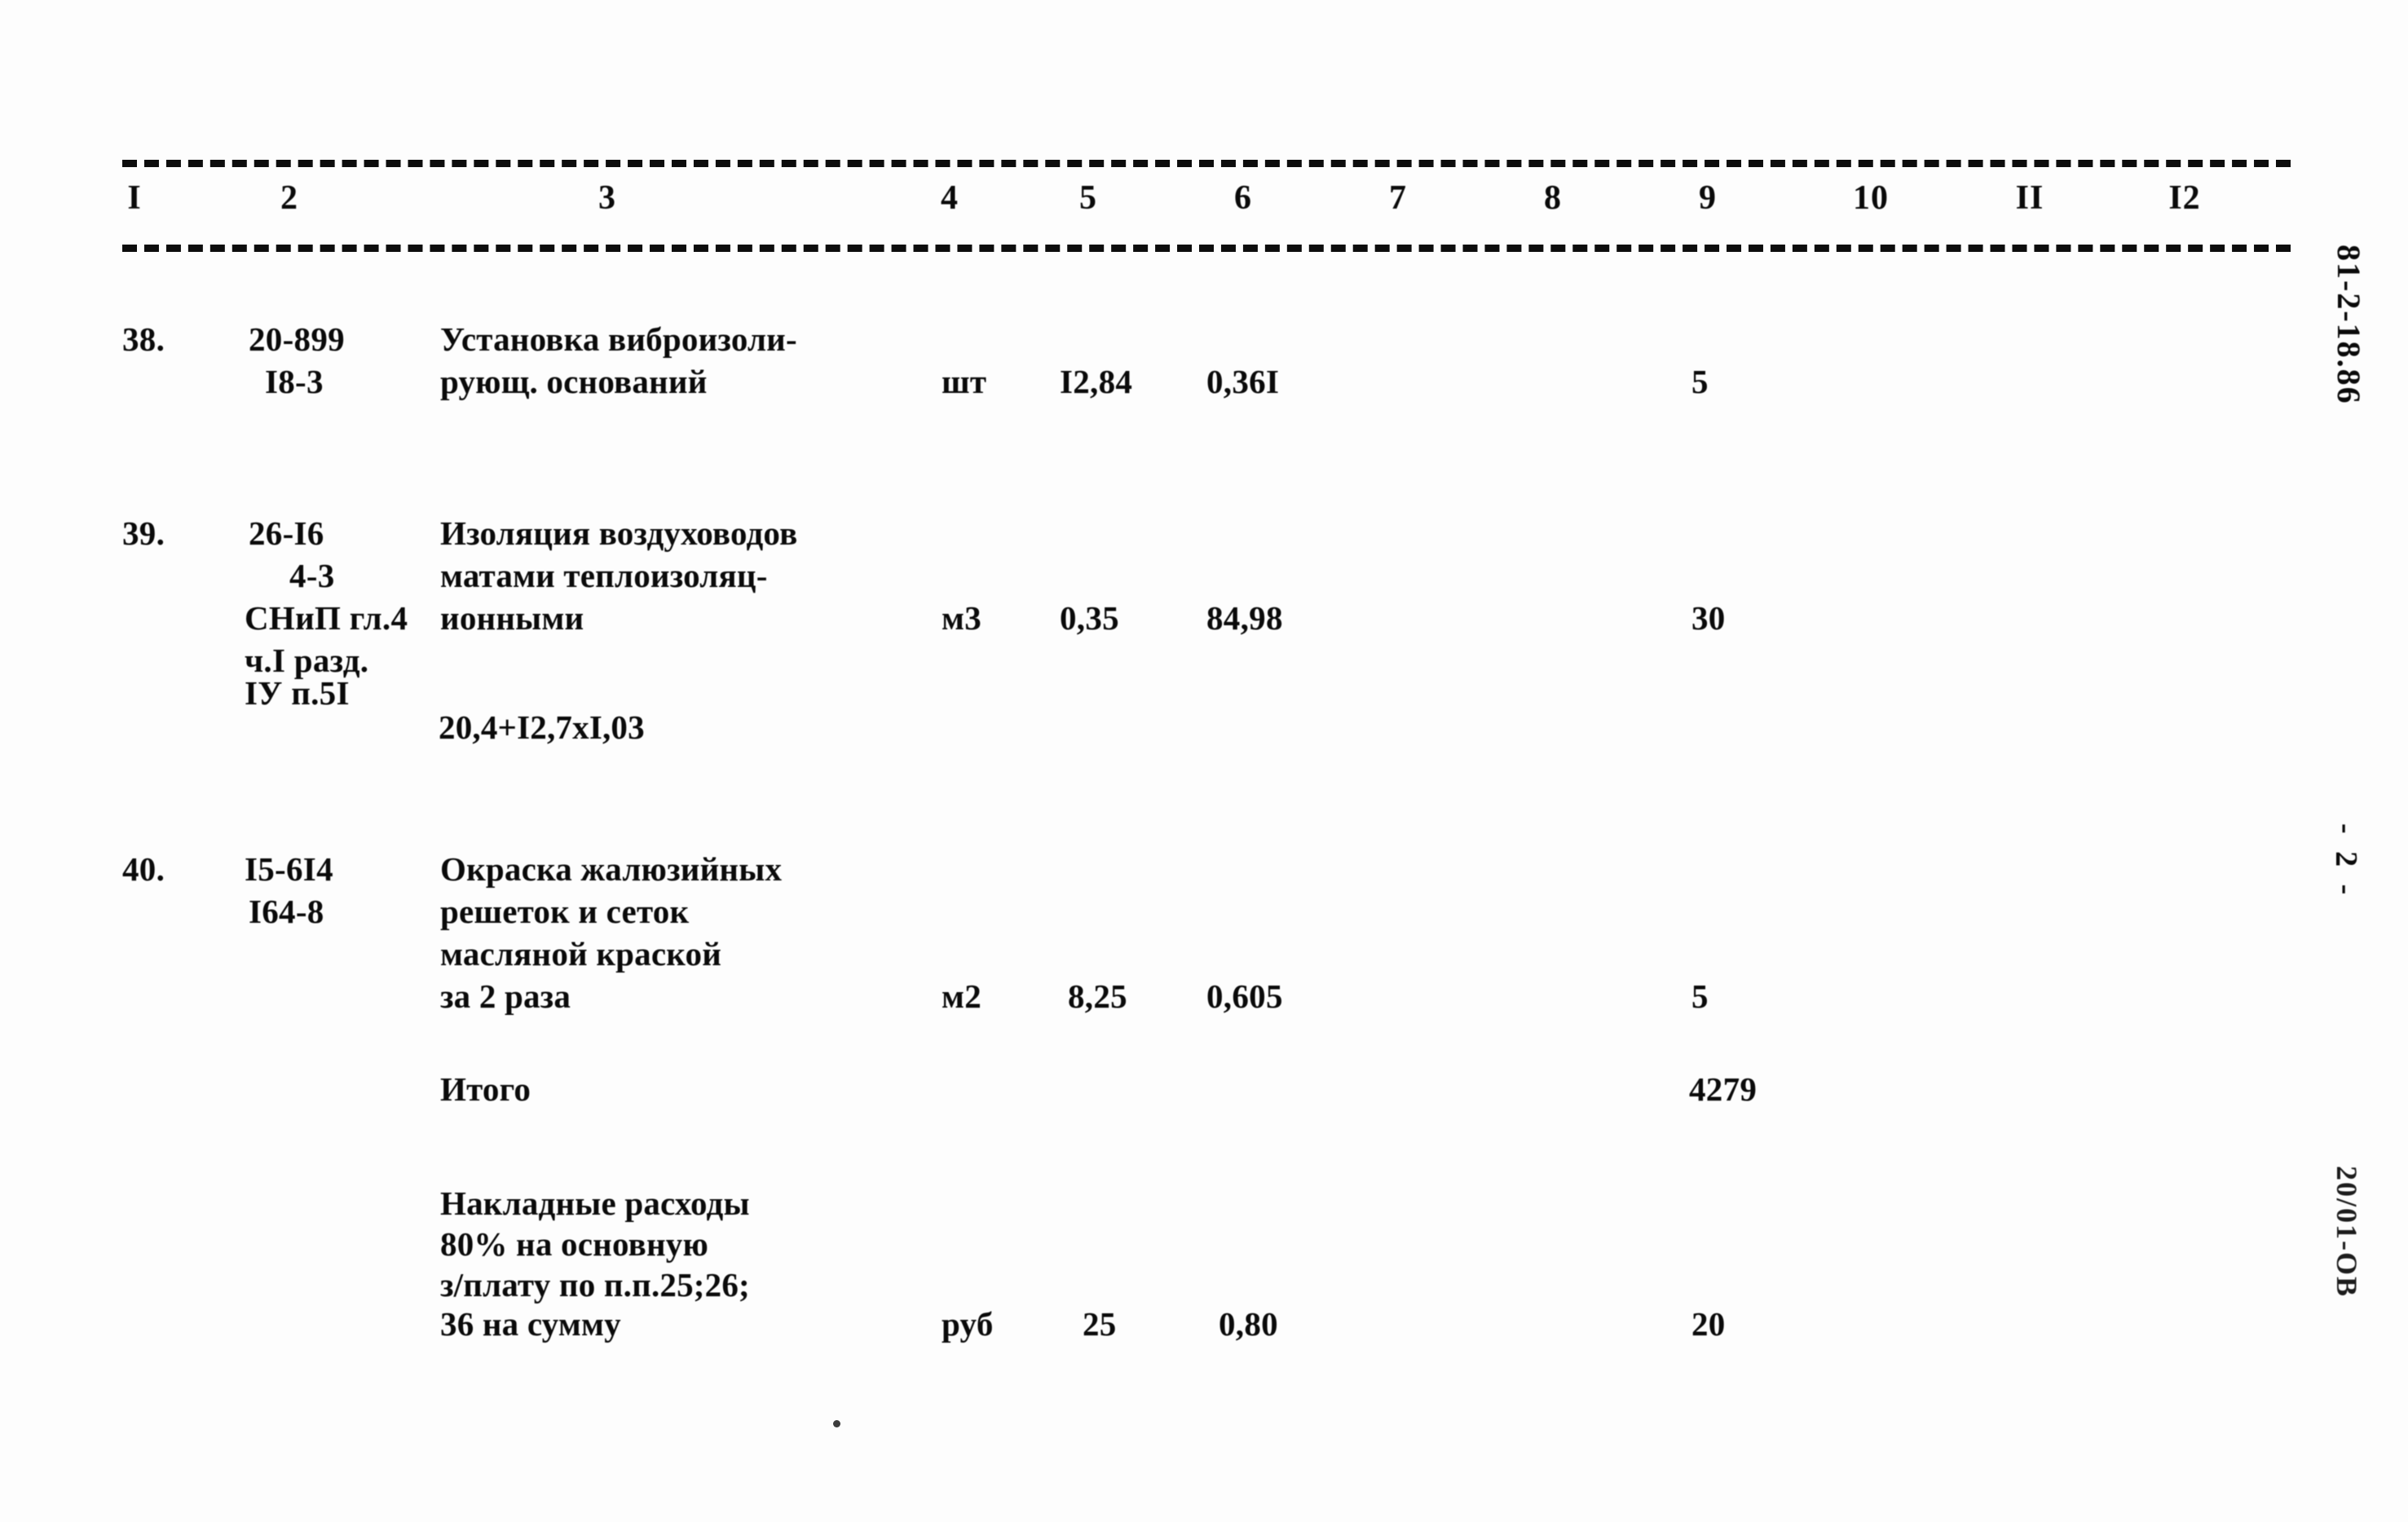 The image size is (2408, 1522). Describe the element at coordinates (530, 1324) in the screenshot. I see `overhead-desc-line-4: 36 на сумму` at that location.